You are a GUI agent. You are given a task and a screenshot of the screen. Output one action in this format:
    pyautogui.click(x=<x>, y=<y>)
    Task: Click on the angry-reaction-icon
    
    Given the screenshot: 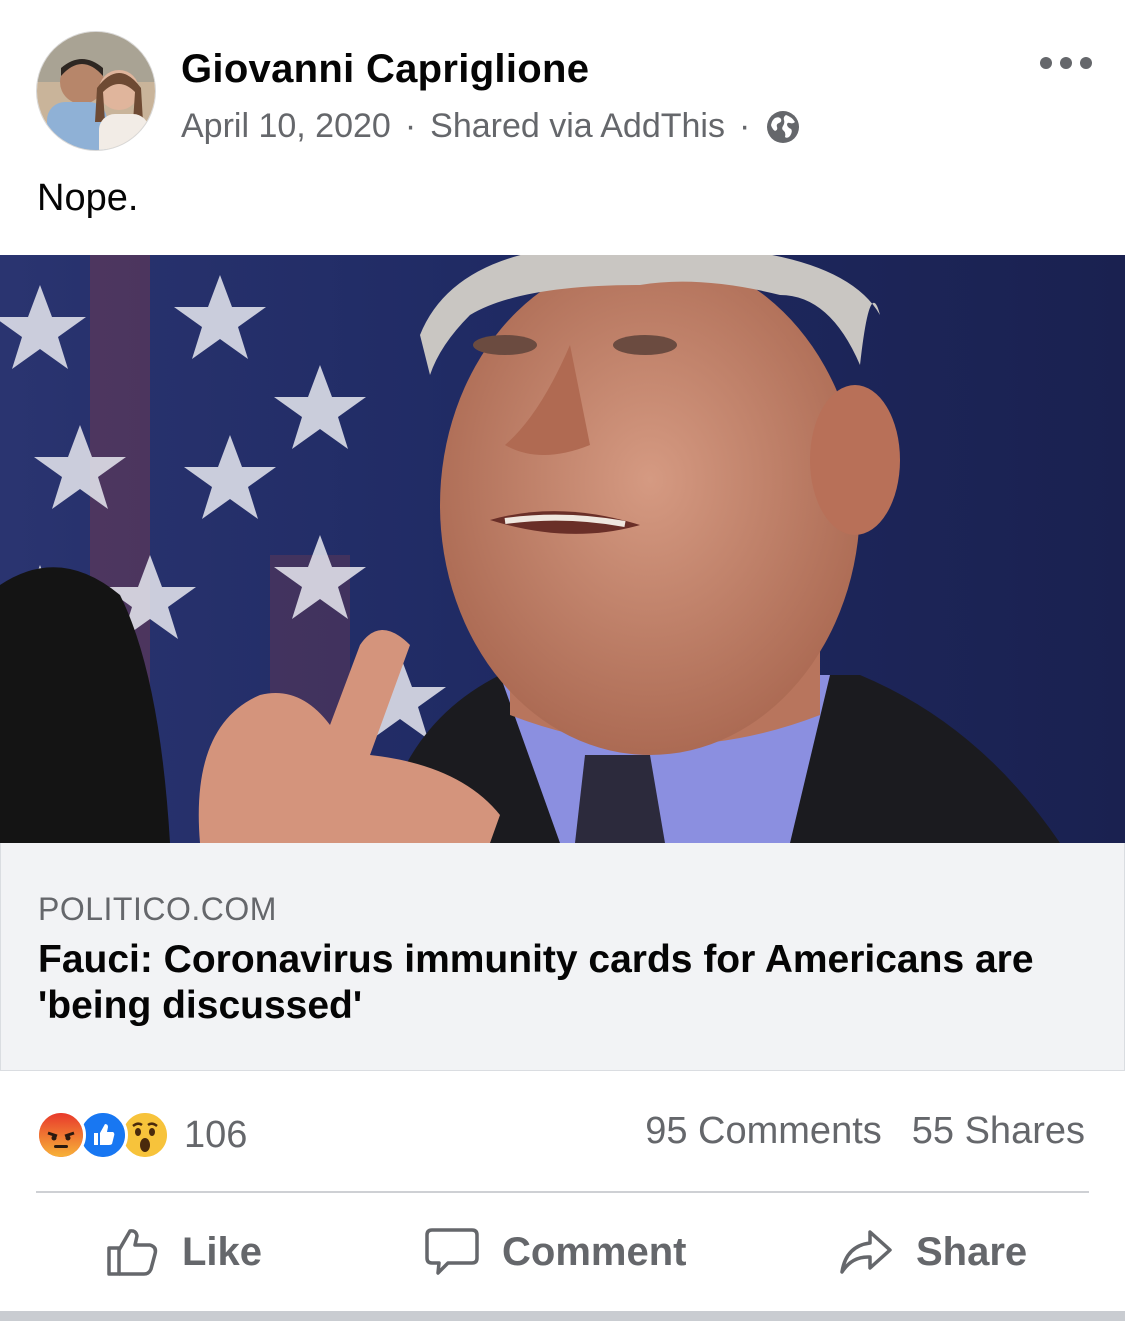 What is the action you would take?
    pyautogui.click(x=61, y=1135)
    